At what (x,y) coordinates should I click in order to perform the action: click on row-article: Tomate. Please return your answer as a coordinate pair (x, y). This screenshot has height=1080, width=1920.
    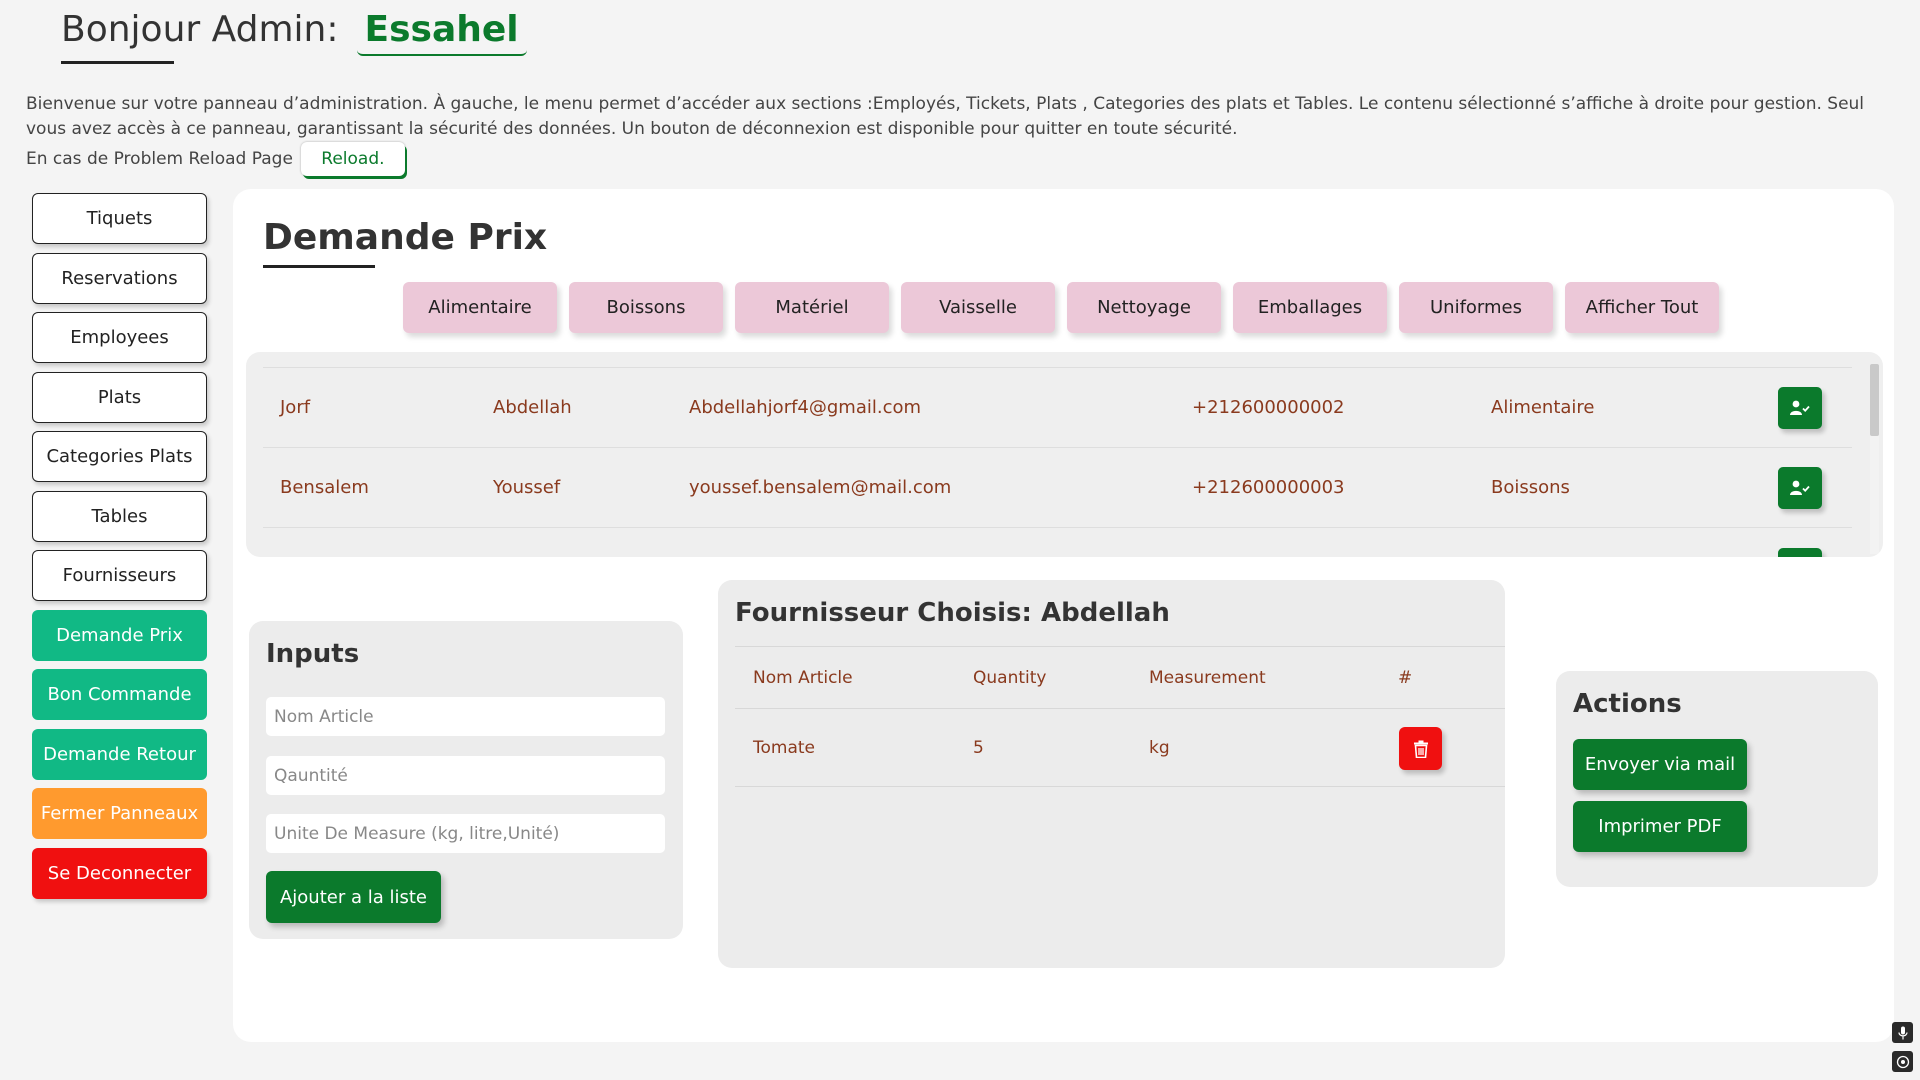
    Looking at the image, I should click on (784, 747).